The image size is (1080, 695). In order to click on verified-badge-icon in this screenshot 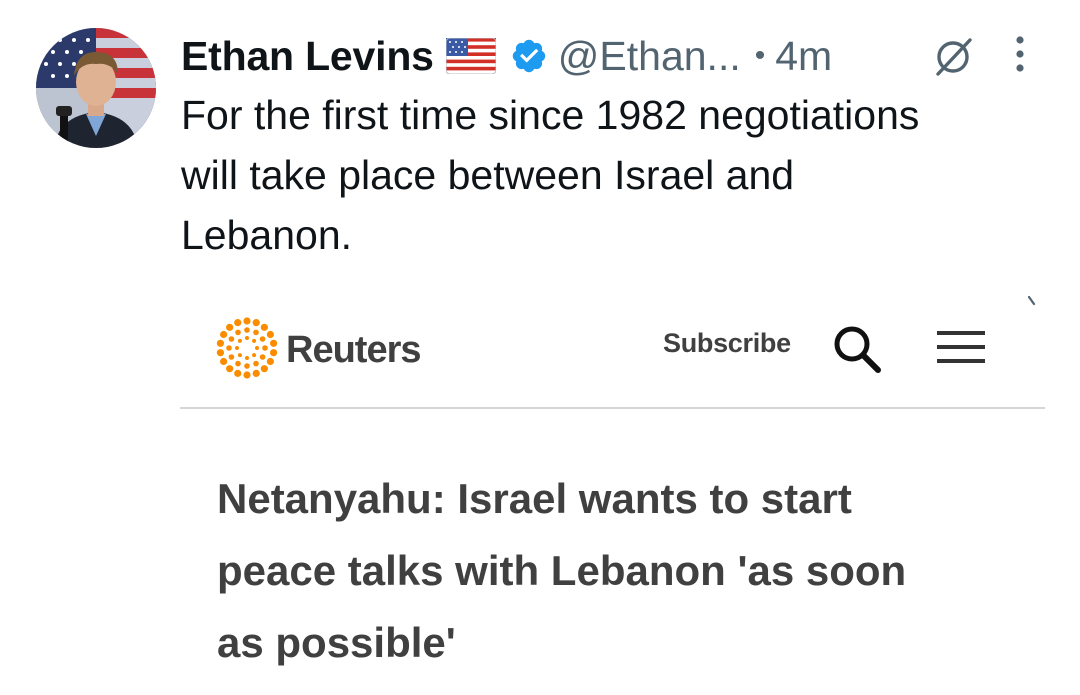, I will do `click(529, 56)`.